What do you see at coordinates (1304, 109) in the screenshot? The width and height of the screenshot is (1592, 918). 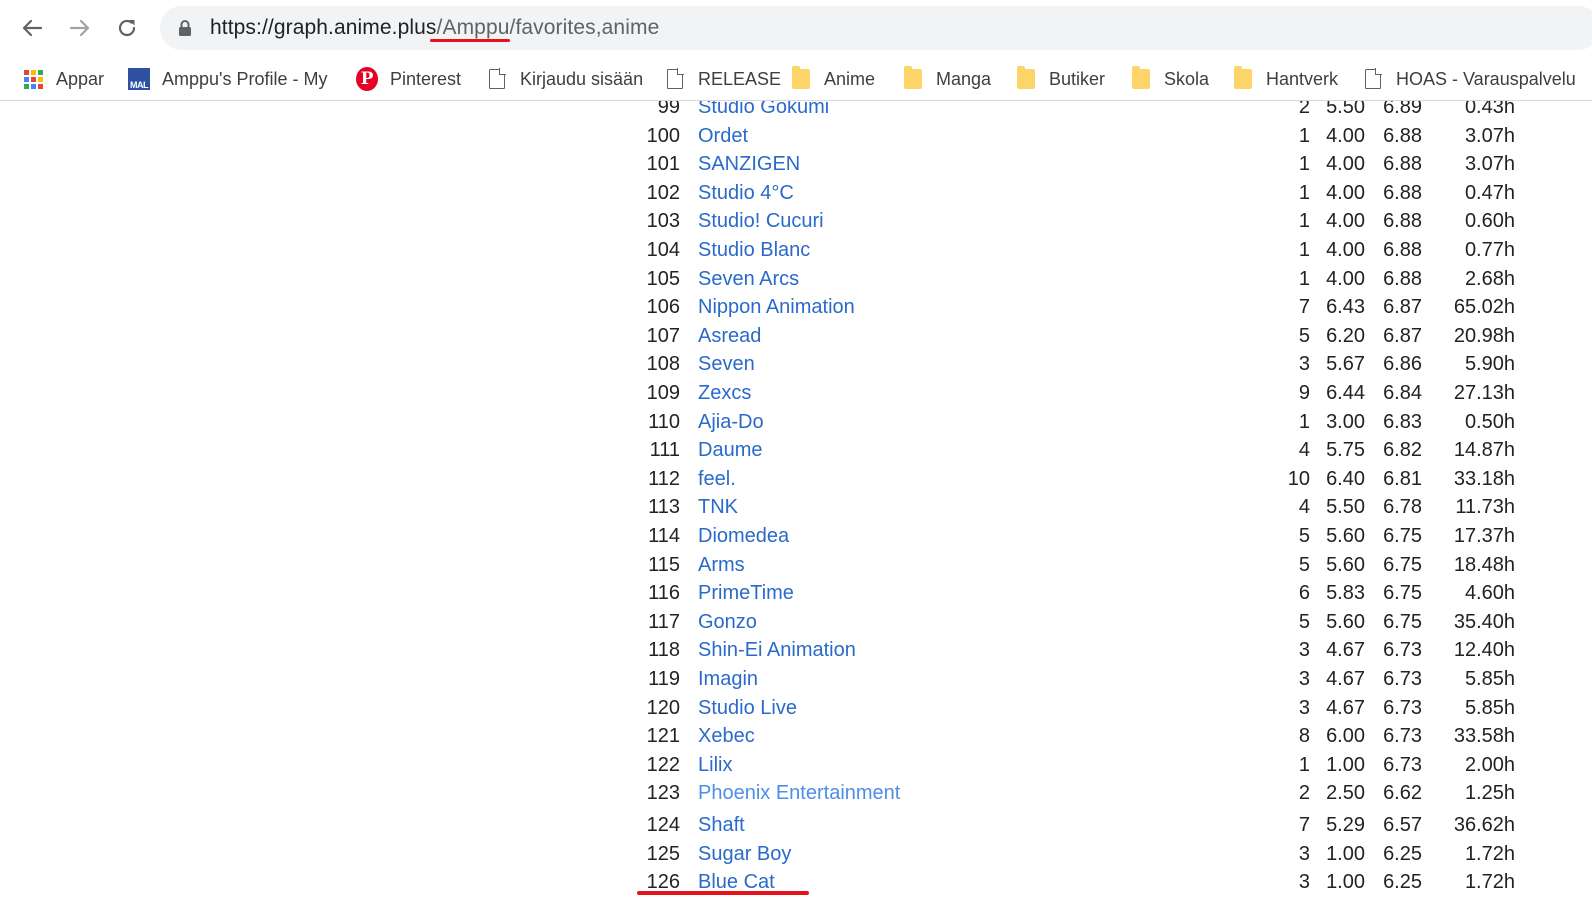 I see `count-cell: 2` at bounding box center [1304, 109].